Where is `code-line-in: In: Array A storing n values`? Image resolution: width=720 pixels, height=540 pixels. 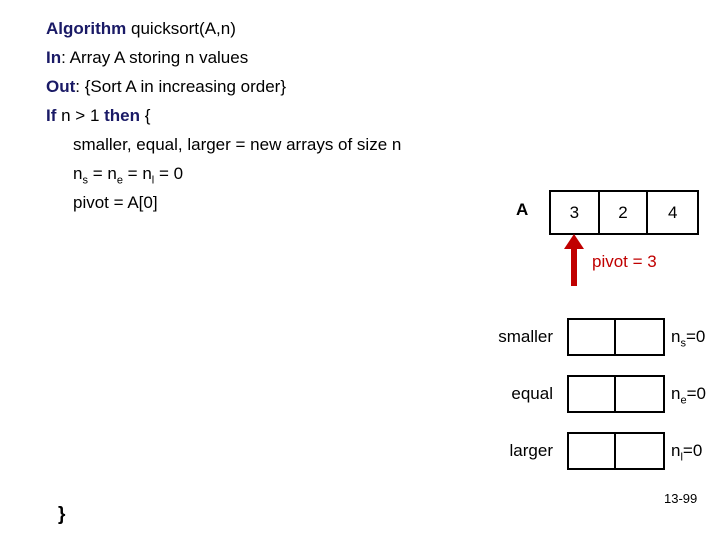
code-line-in: In: Array A storing n values is located at coordinates (276, 57).